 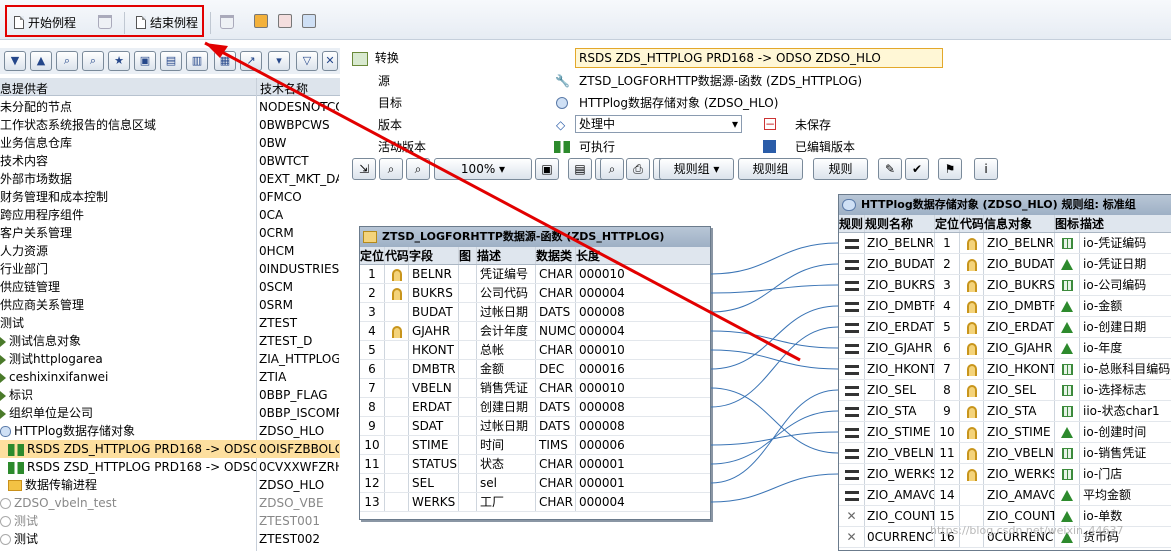 What do you see at coordinates (483, 169) in the screenshot?
I see `zoom-select: 100% ▾` at bounding box center [483, 169].